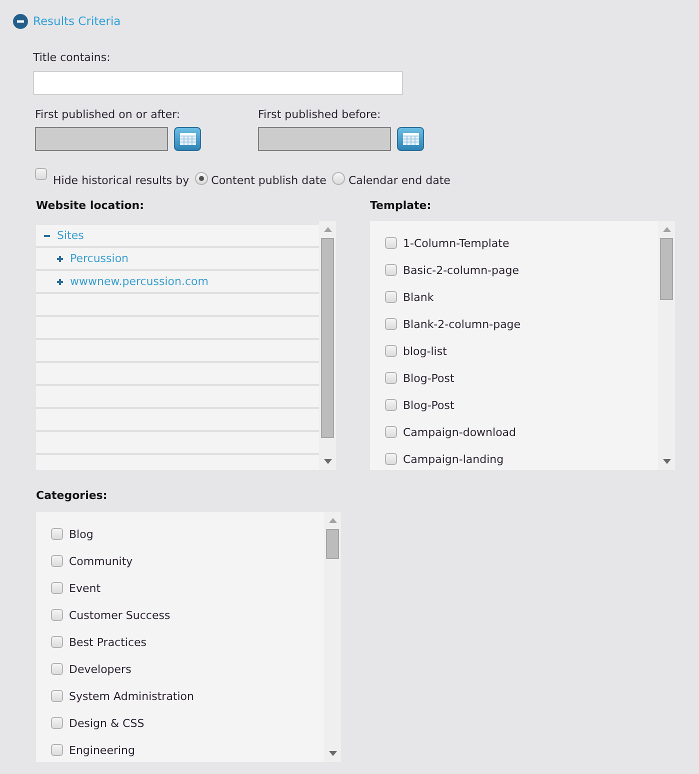  Describe the element at coordinates (462, 324) in the screenshot. I see `option-label: Blank-2-column-page` at that location.